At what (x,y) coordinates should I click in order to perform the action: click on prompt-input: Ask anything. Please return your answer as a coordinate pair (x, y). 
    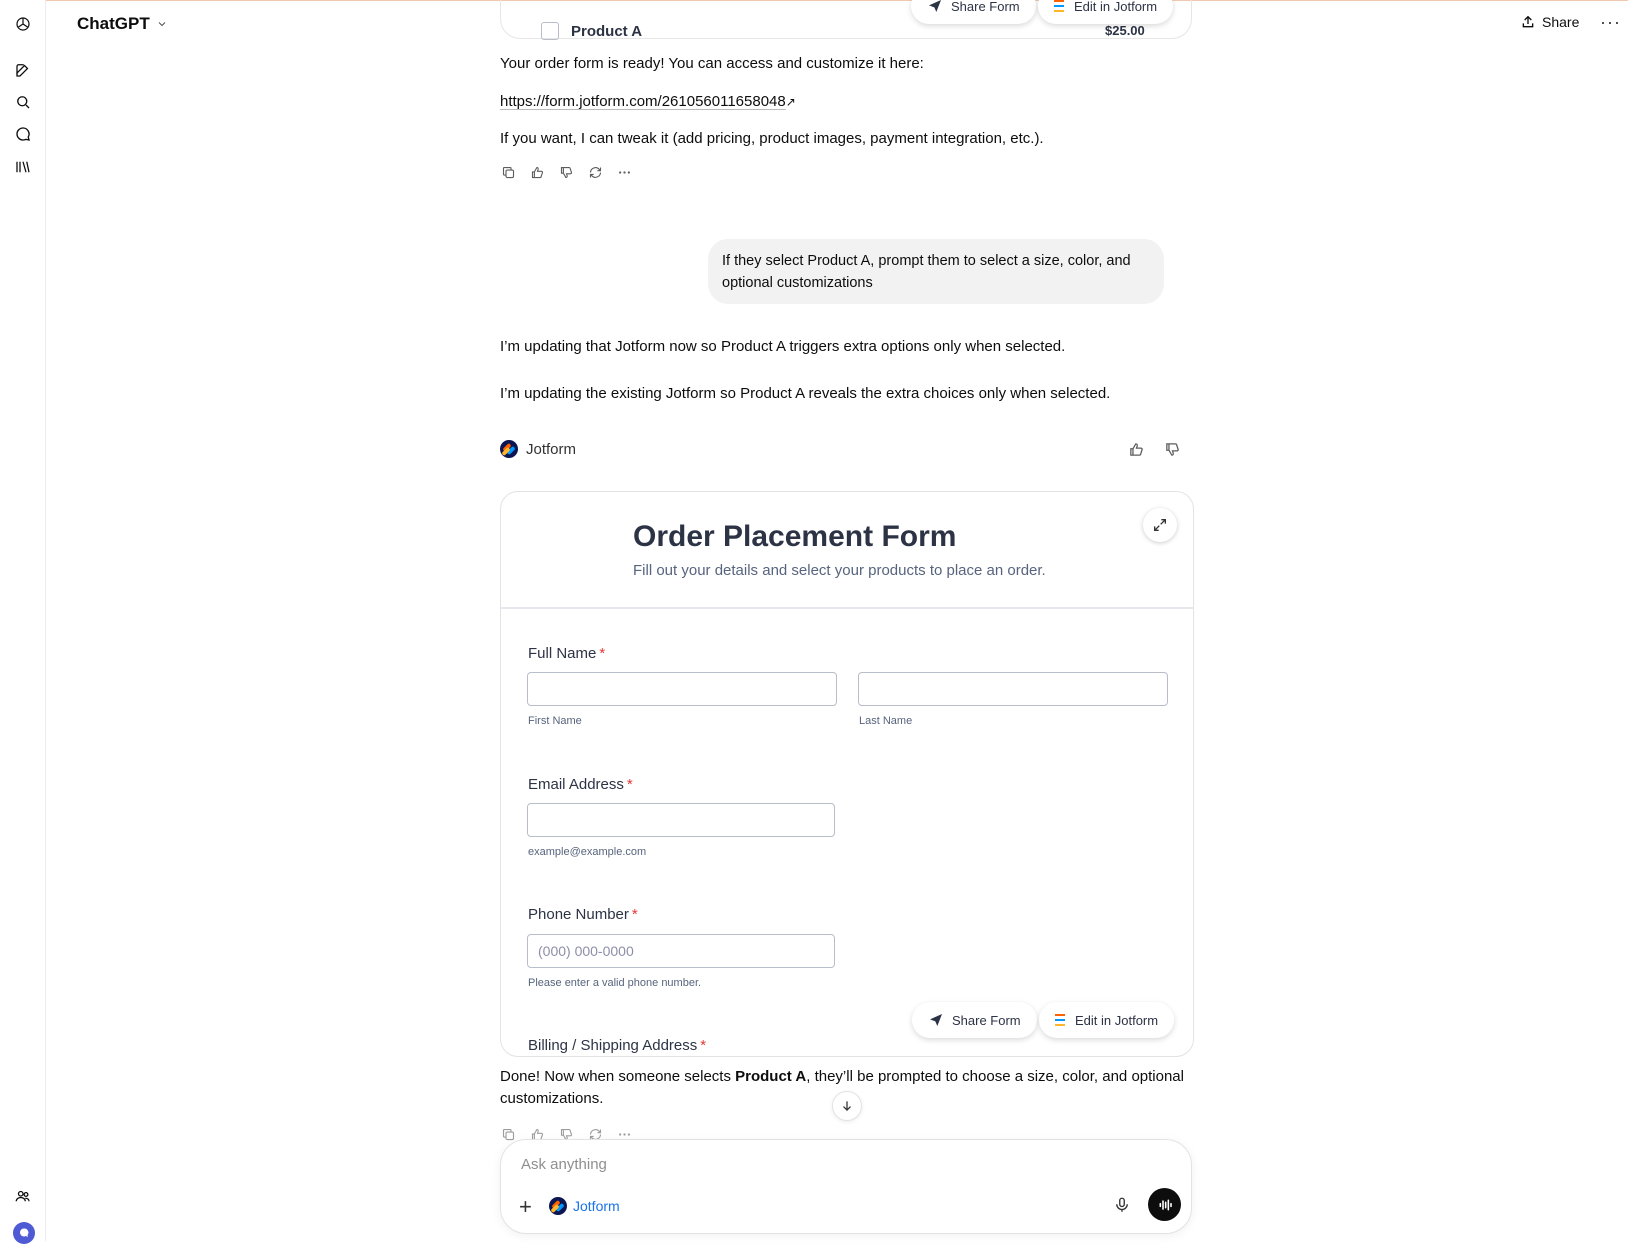
    Looking at the image, I should click on (564, 1164).